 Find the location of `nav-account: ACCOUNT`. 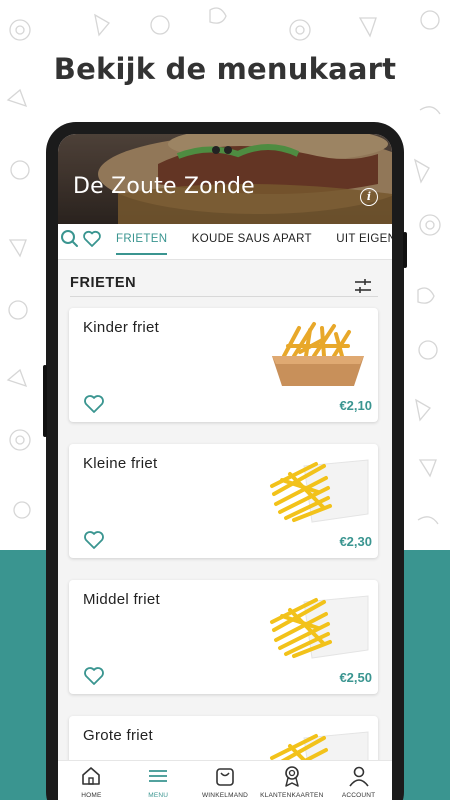

nav-account: ACCOUNT is located at coordinates (358, 780).